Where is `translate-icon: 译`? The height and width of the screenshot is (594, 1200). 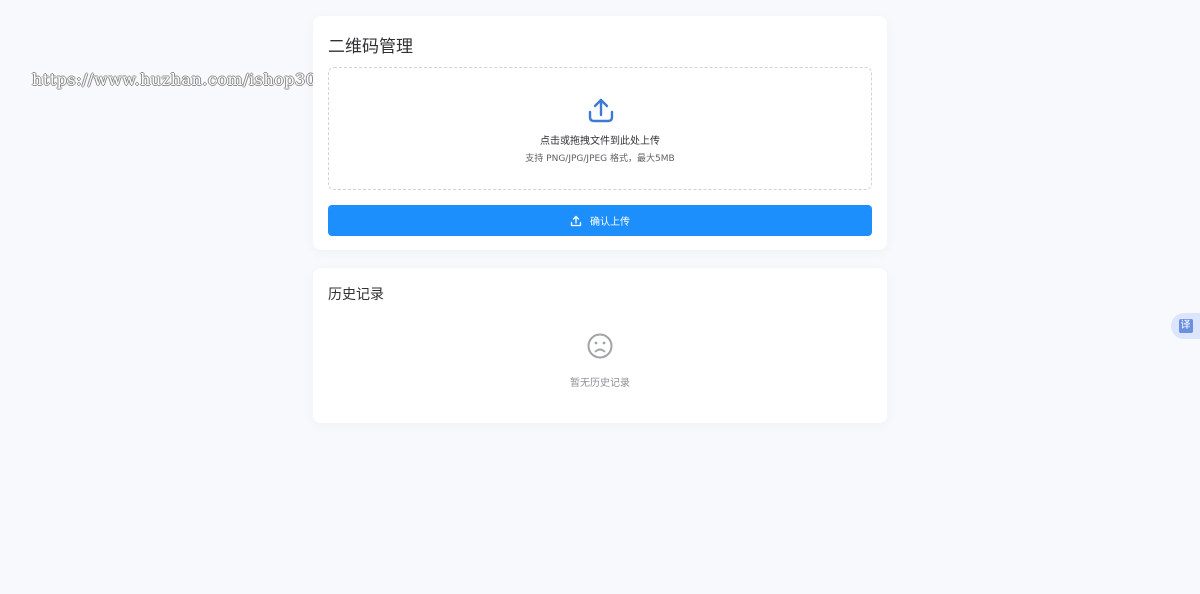 translate-icon: 译 is located at coordinates (1185, 326).